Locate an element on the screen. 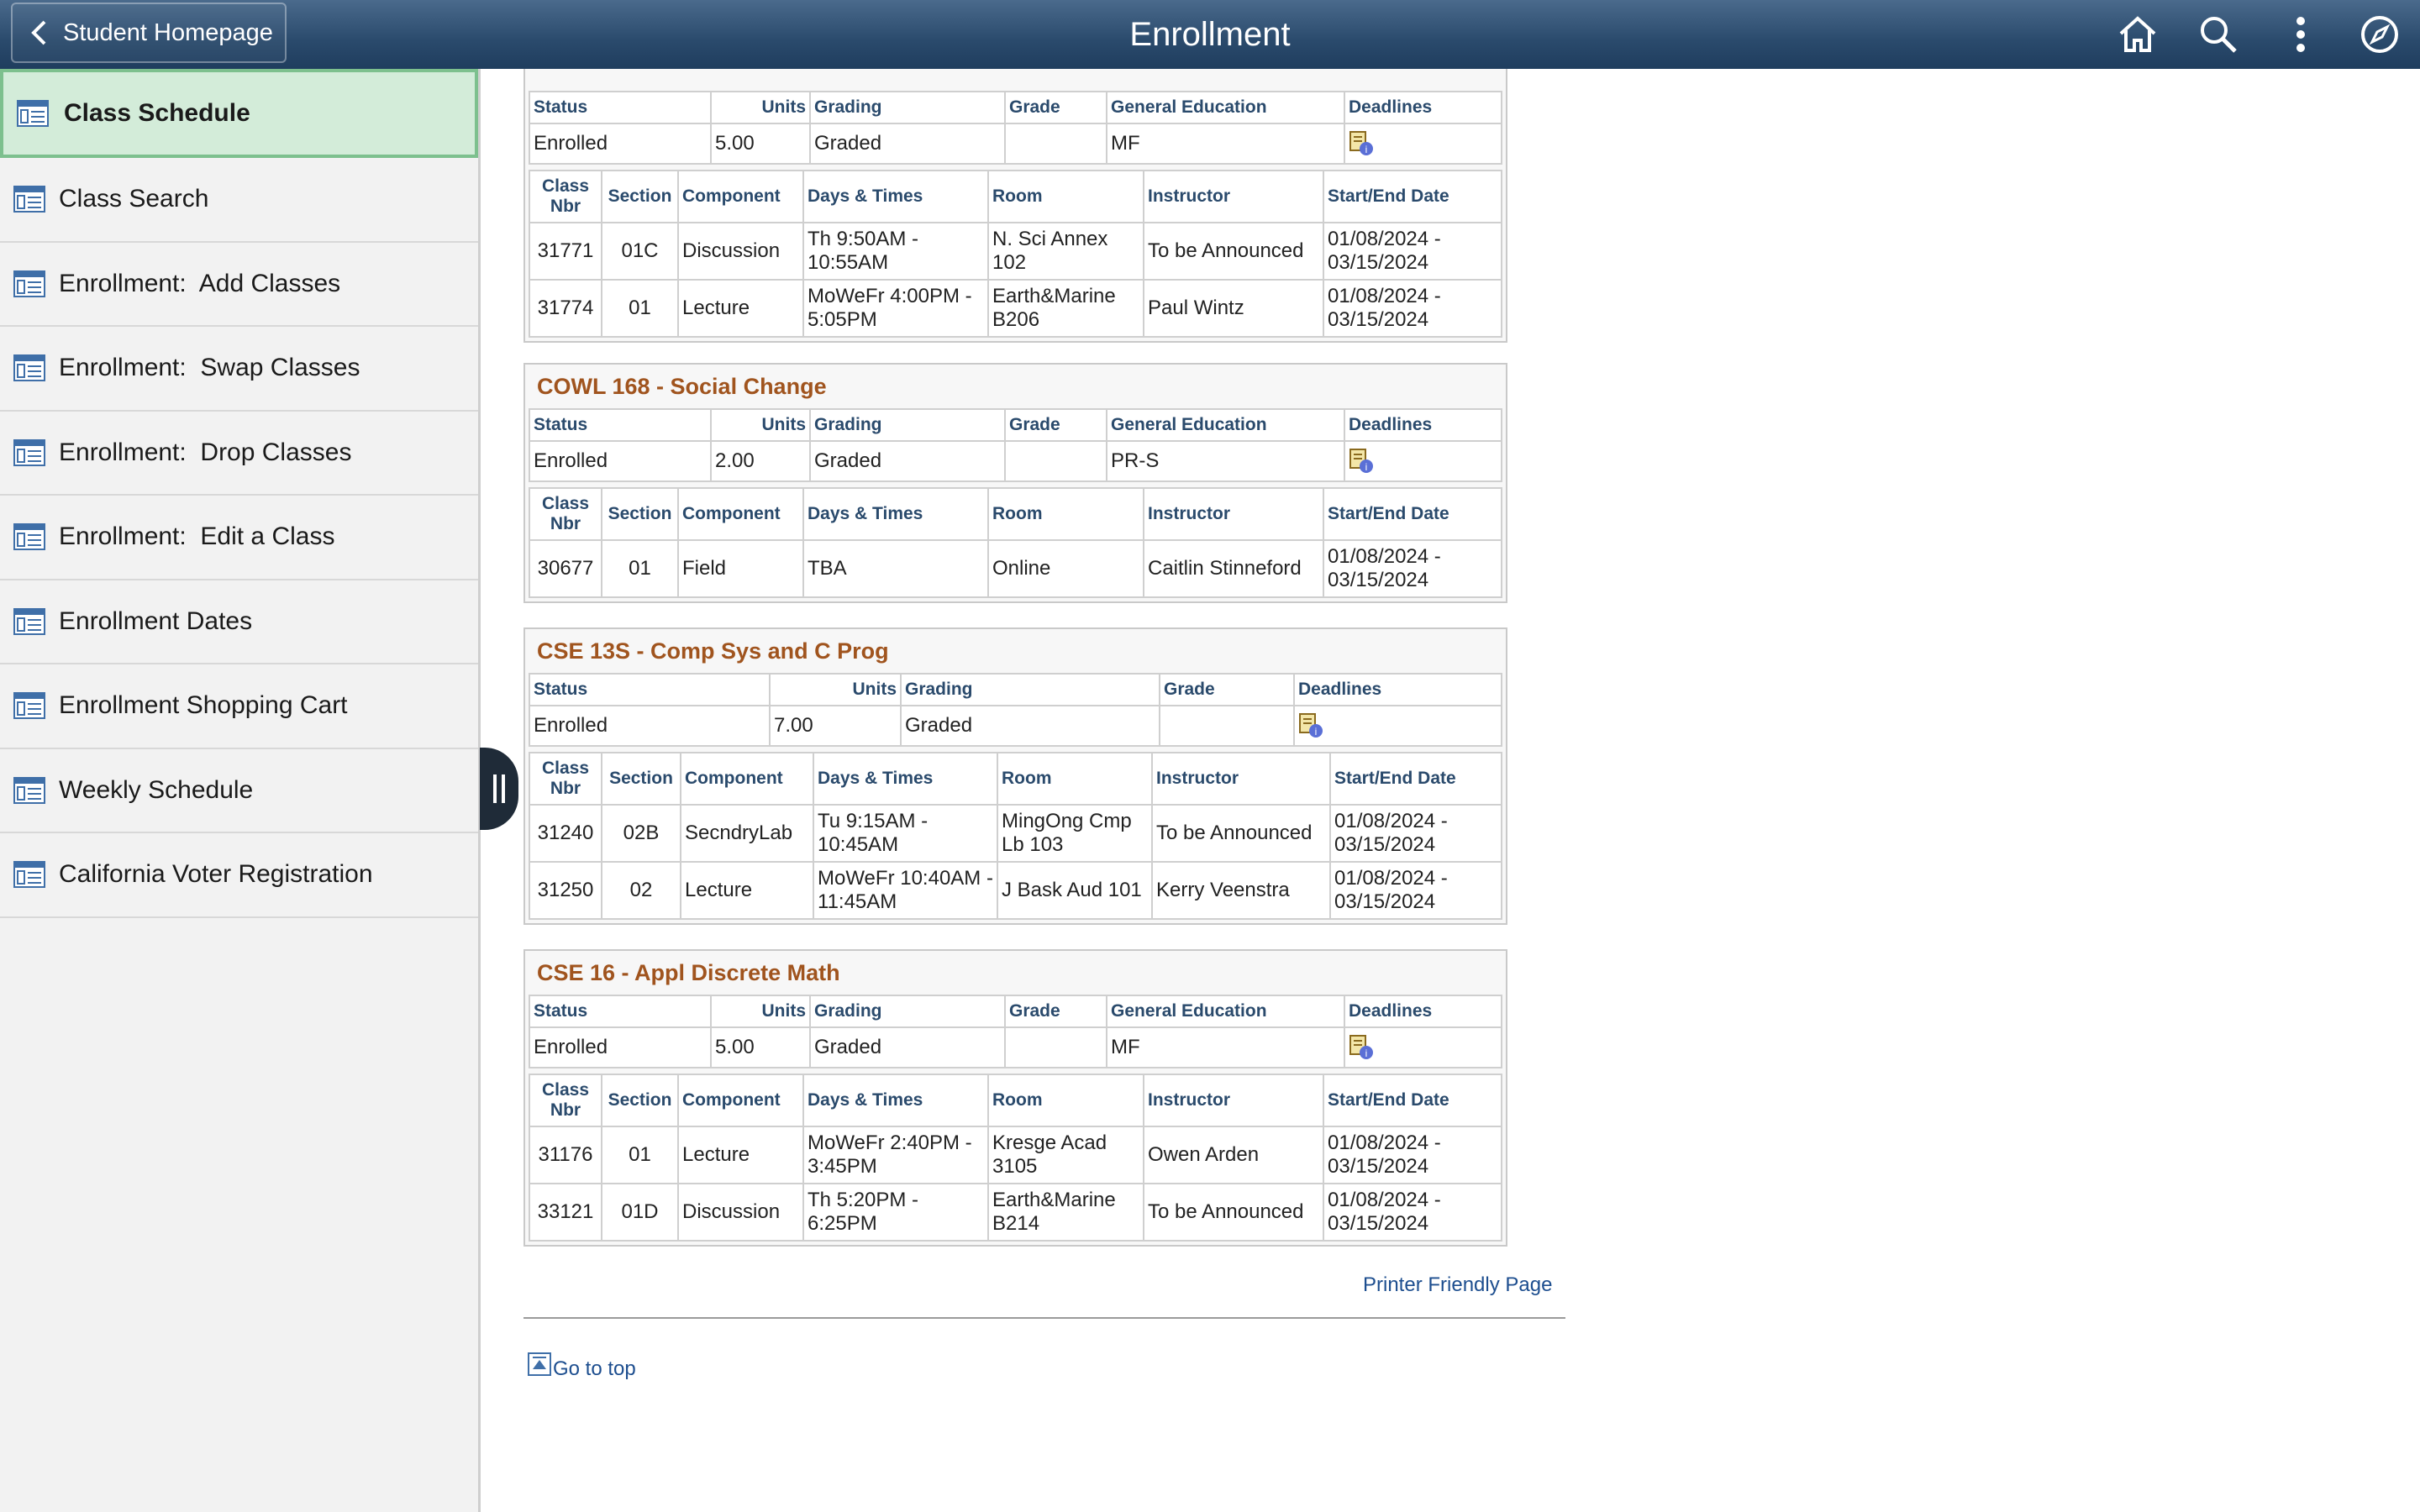 Image resolution: width=2420 pixels, height=1512 pixels. sidebar-item-voter-registration: California Voter Registration is located at coordinates (239, 875).